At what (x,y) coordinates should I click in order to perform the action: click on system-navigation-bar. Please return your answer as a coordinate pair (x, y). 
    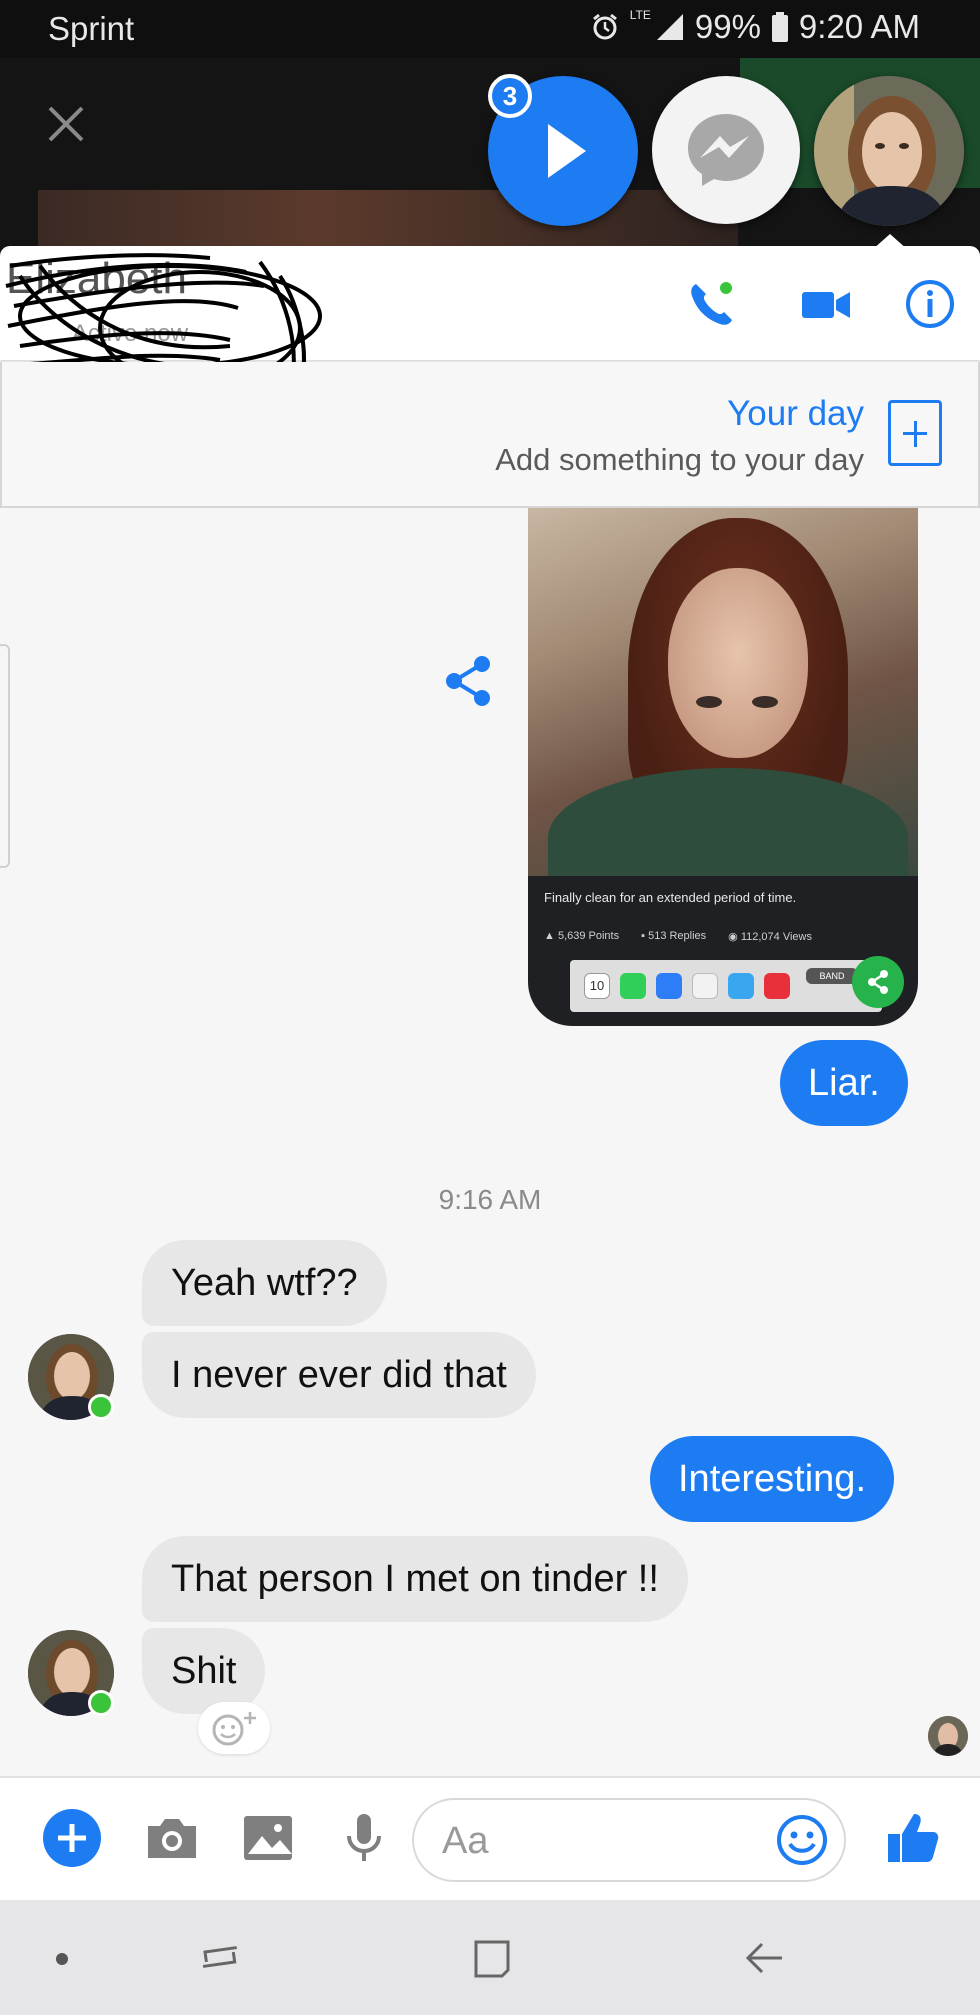
    Looking at the image, I should click on (490, 1957).